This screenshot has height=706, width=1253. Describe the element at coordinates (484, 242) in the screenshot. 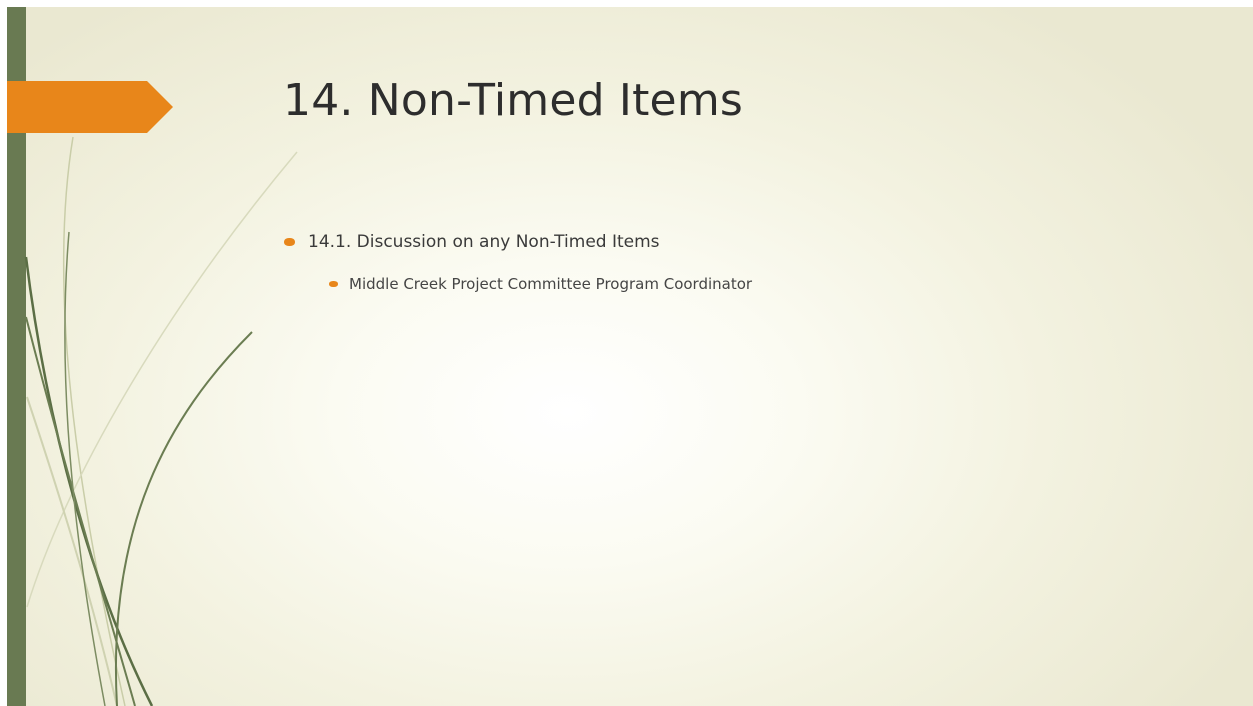

I see `bullet-text: 14.1. Discussion on any Non-Timed Items` at that location.